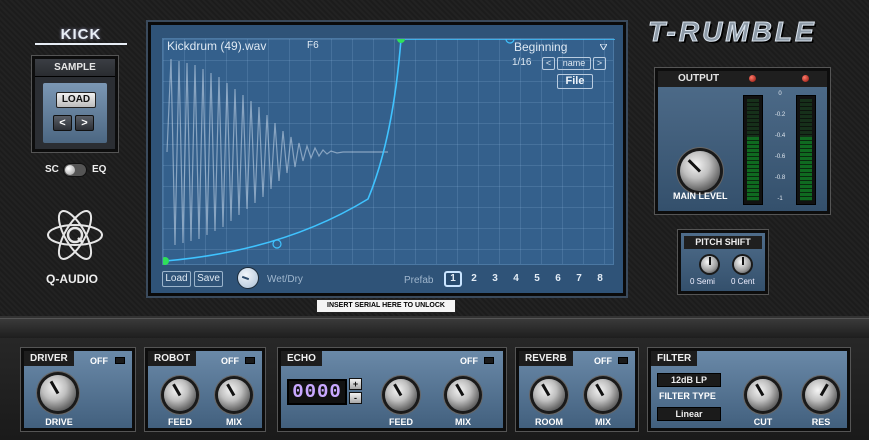 The image size is (869, 440). What do you see at coordinates (166, 261) in the screenshot?
I see `envelope-node-start` at bounding box center [166, 261].